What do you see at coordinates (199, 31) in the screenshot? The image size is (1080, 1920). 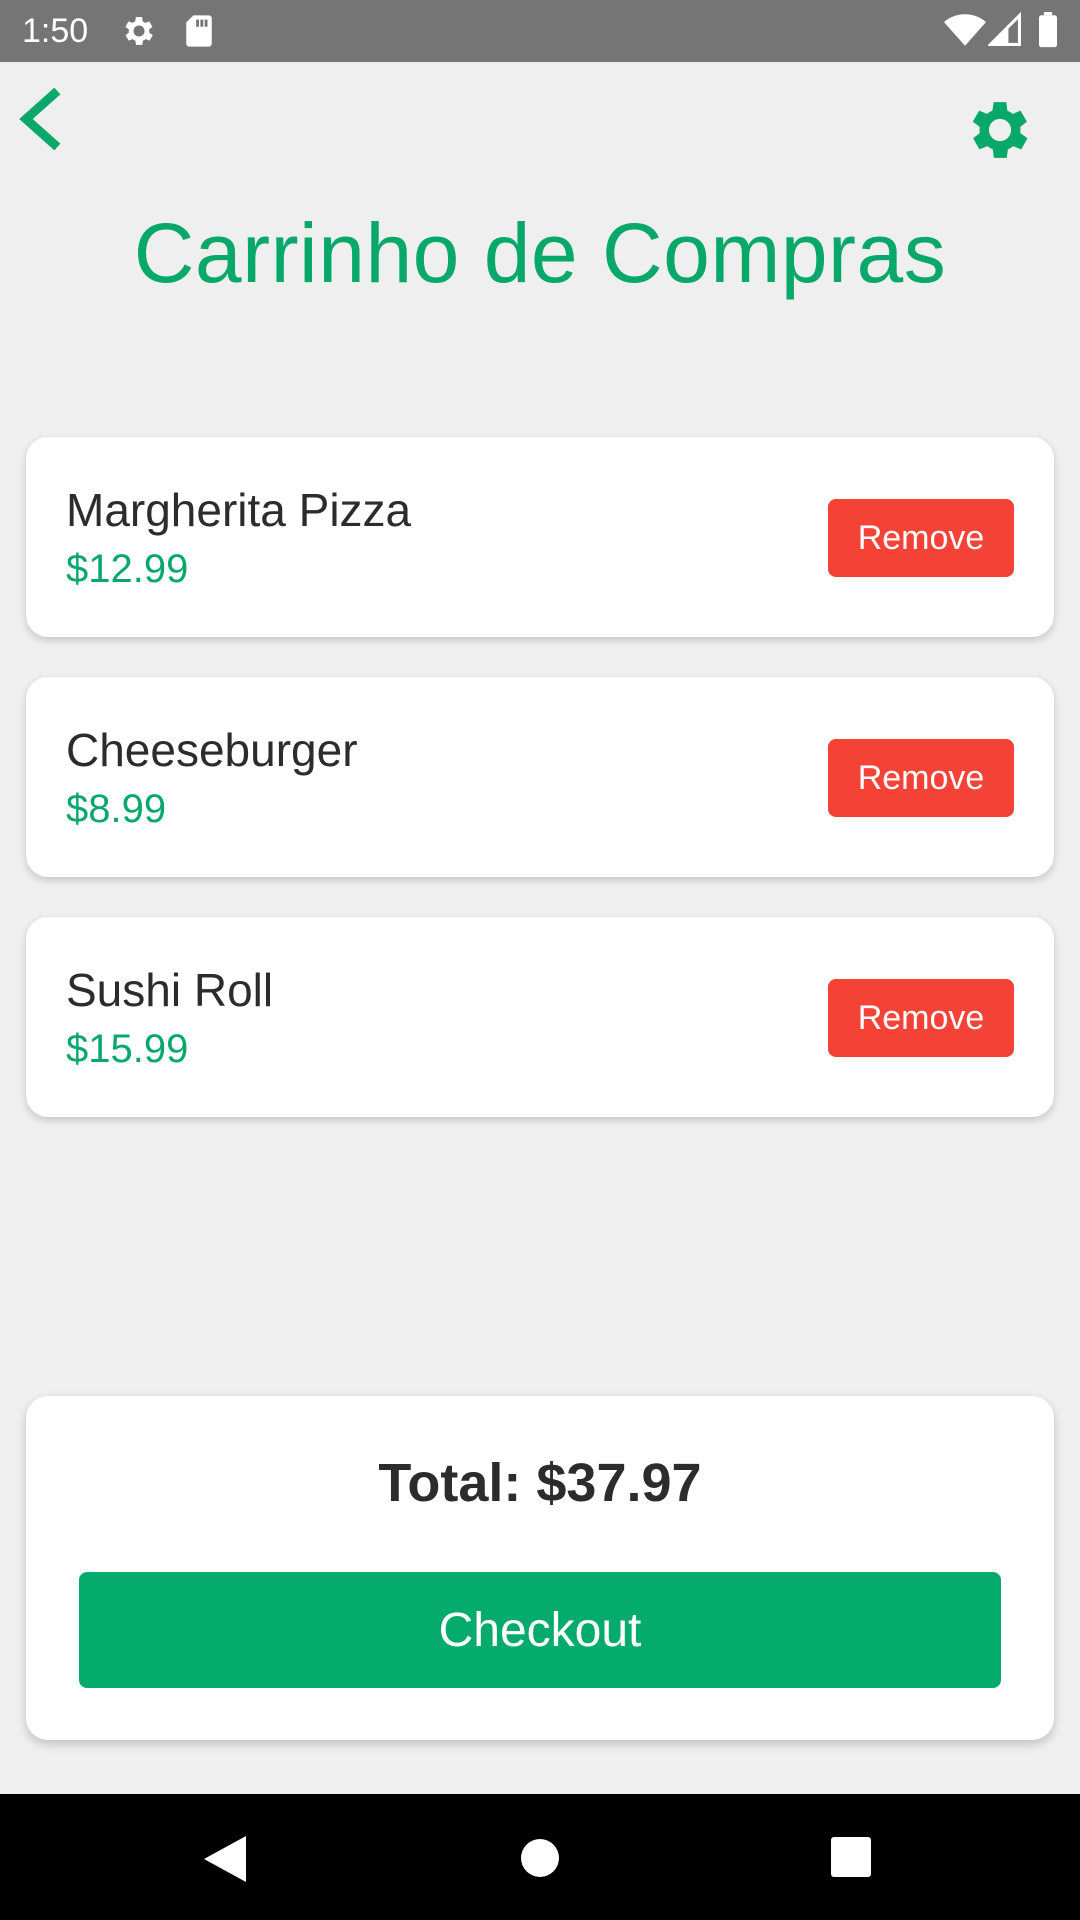 I see `sd-card-icon` at bounding box center [199, 31].